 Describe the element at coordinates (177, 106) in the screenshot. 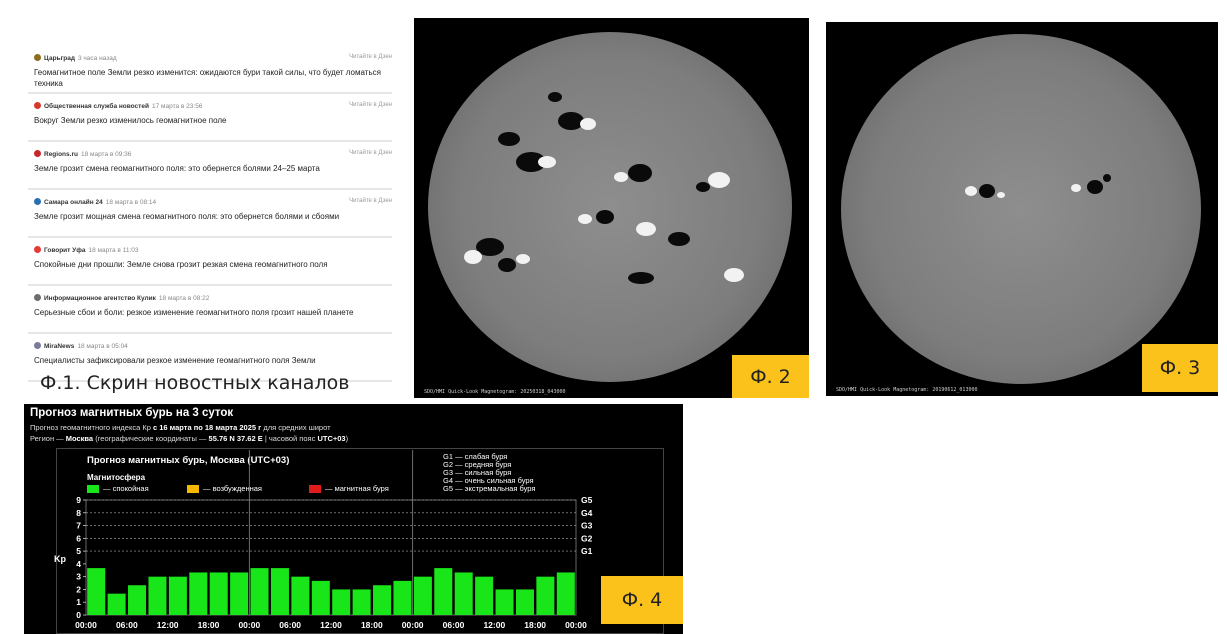

I see `news-time: 17 марта в 23:56` at that location.